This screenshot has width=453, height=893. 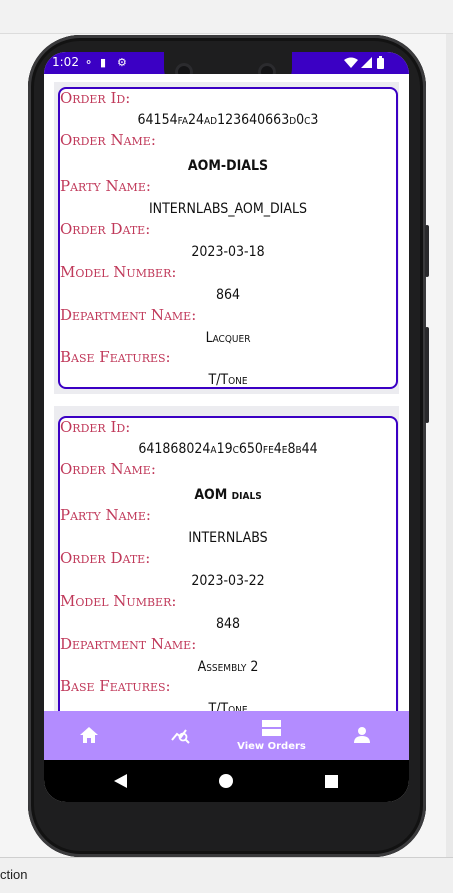 What do you see at coordinates (228, 495) in the screenshot?
I see `order-name-value: AOM dials` at bounding box center [228, 495].